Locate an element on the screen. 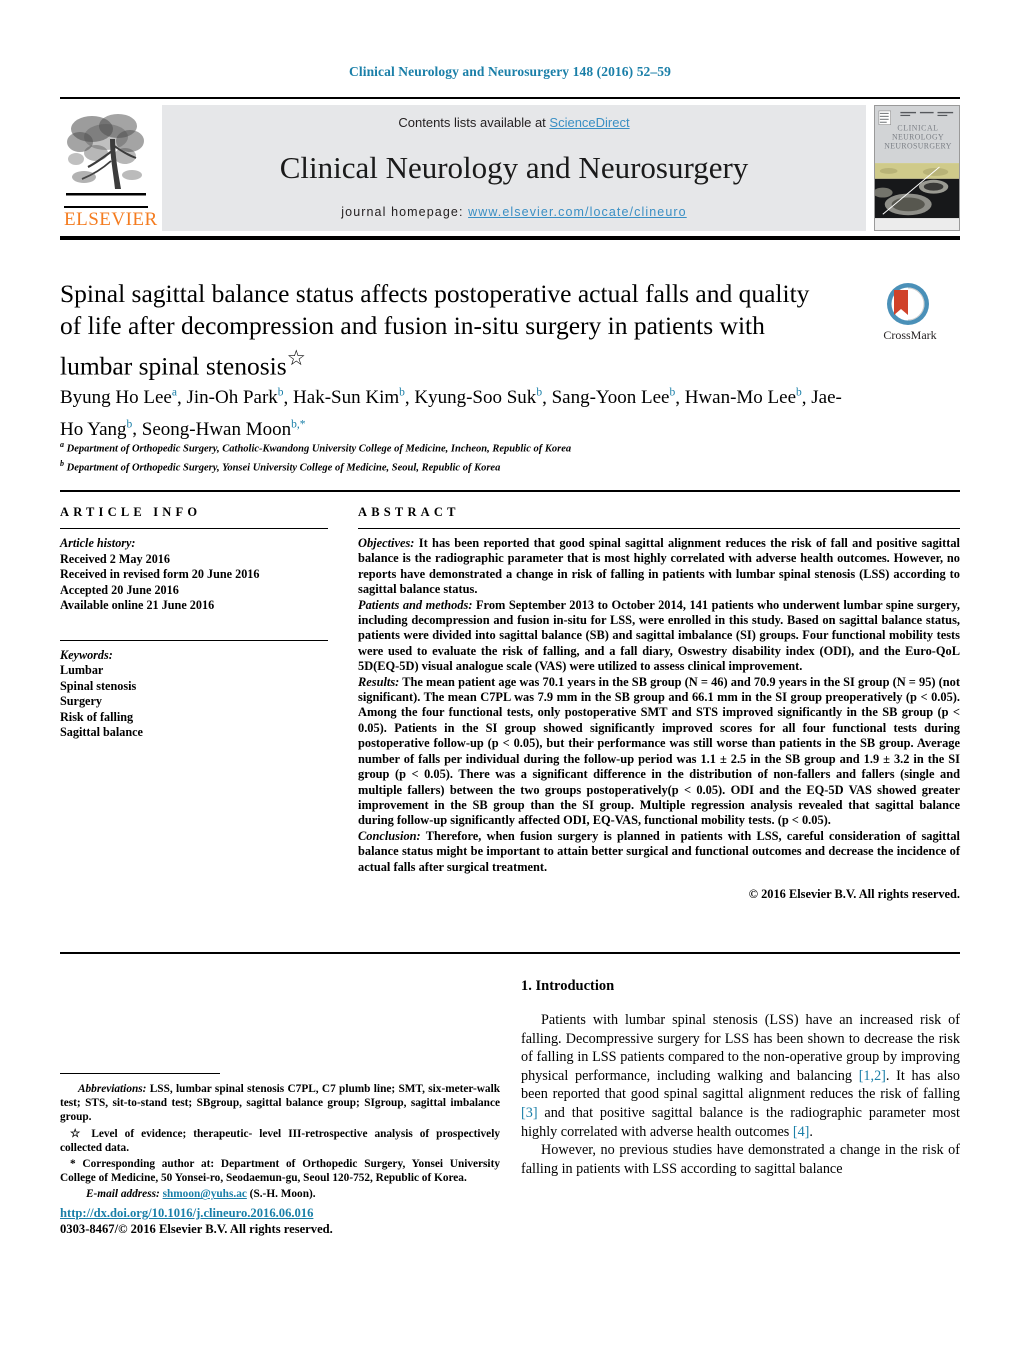 Image resolution: width=1020 pixels, height=1351 pixels. elsevier-logo: ELSEVIER is located at coordinates (108, 168).